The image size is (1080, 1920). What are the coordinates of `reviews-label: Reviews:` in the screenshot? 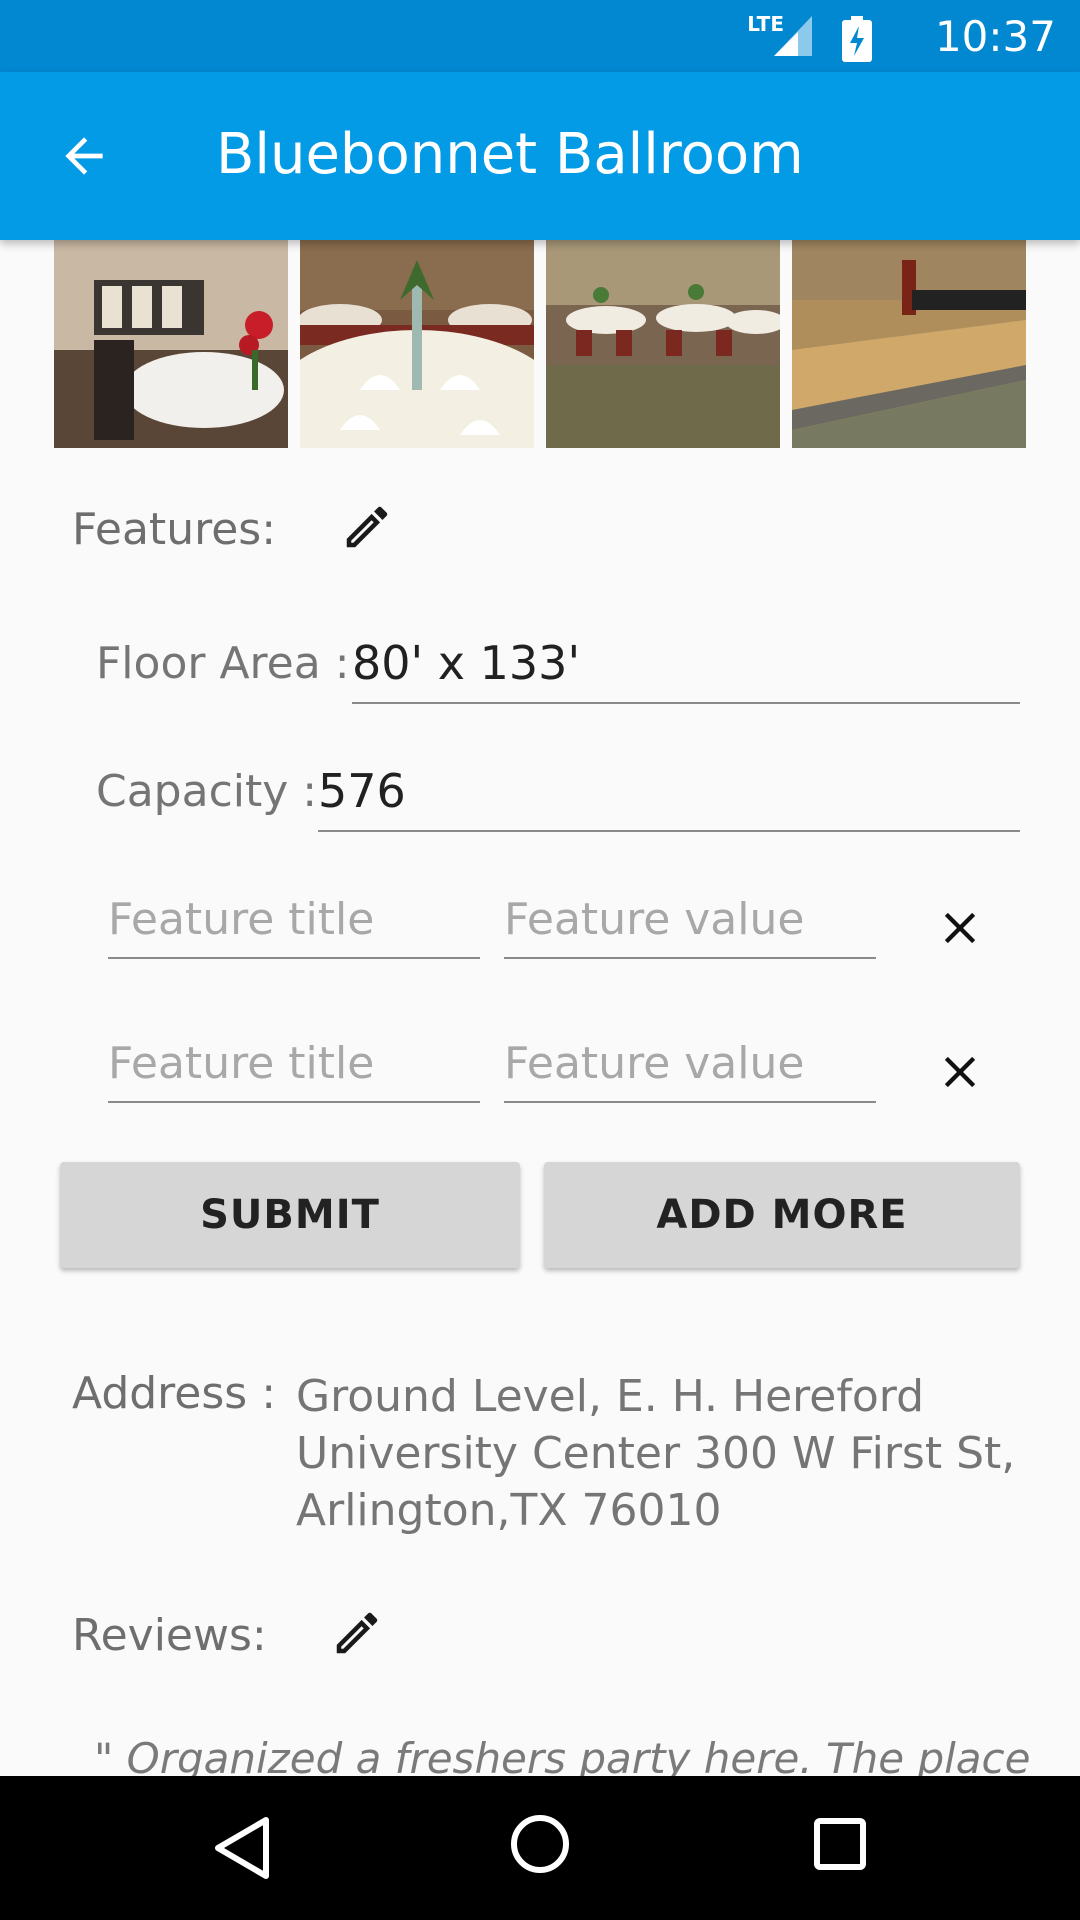 It's located at (169, 1635).